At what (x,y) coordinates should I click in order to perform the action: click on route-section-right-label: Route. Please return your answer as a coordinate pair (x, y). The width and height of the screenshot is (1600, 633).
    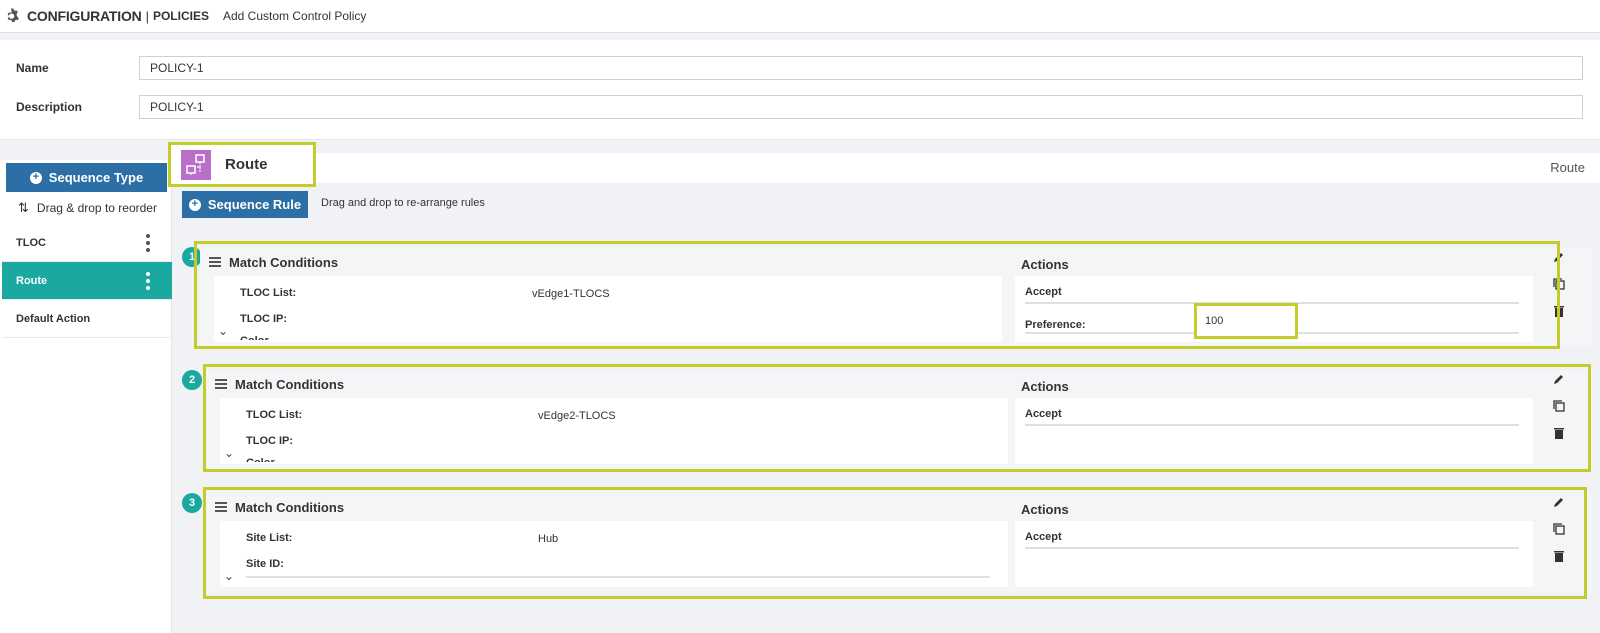
    Looking at the image, I should click on (1567, 167).